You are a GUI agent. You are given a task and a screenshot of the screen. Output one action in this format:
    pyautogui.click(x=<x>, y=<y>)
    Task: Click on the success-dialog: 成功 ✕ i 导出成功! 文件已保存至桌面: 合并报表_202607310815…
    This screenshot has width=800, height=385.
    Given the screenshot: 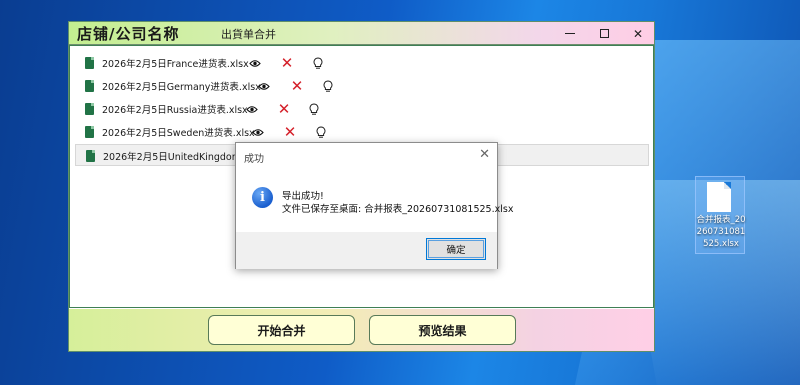 What is the action you would take?
    pyautogui.click(x=374, y=205)
    